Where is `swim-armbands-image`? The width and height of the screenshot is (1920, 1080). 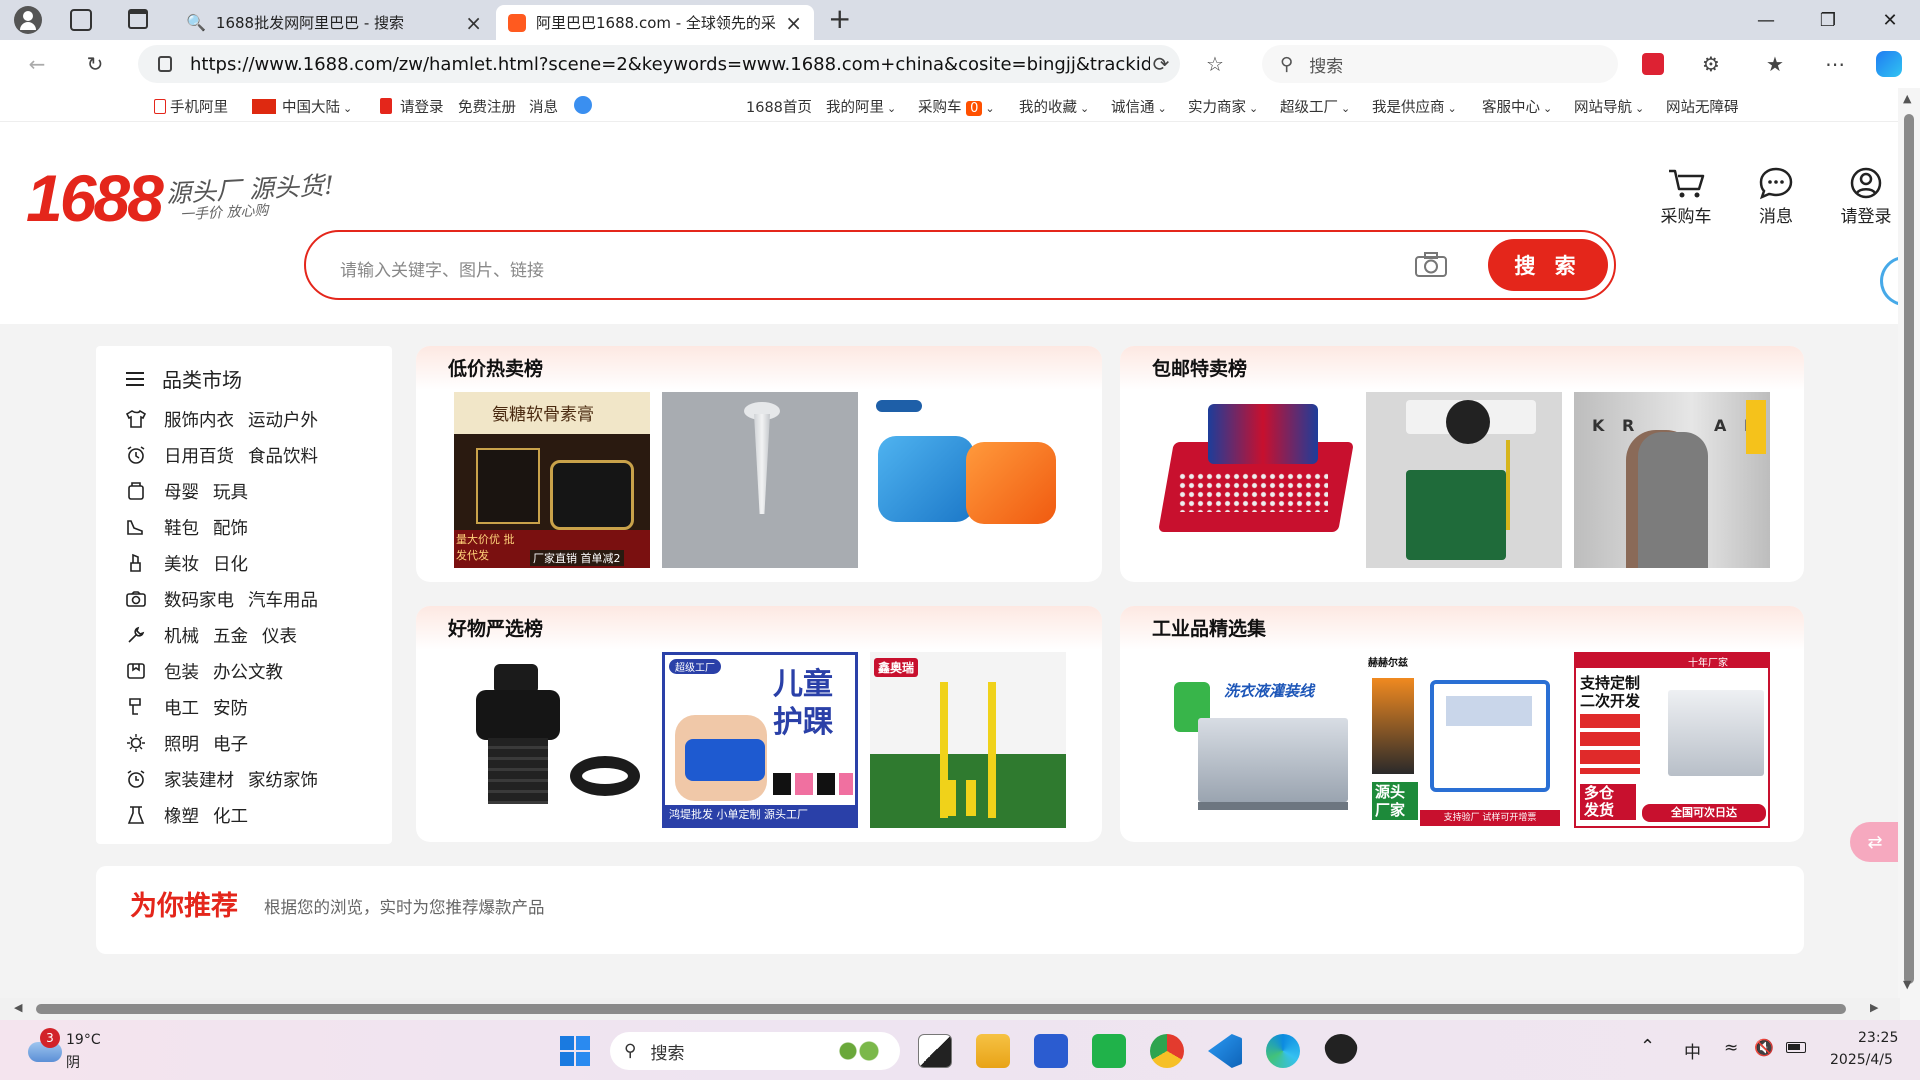
swim-armbands-image is located at coordinates (968, 480).